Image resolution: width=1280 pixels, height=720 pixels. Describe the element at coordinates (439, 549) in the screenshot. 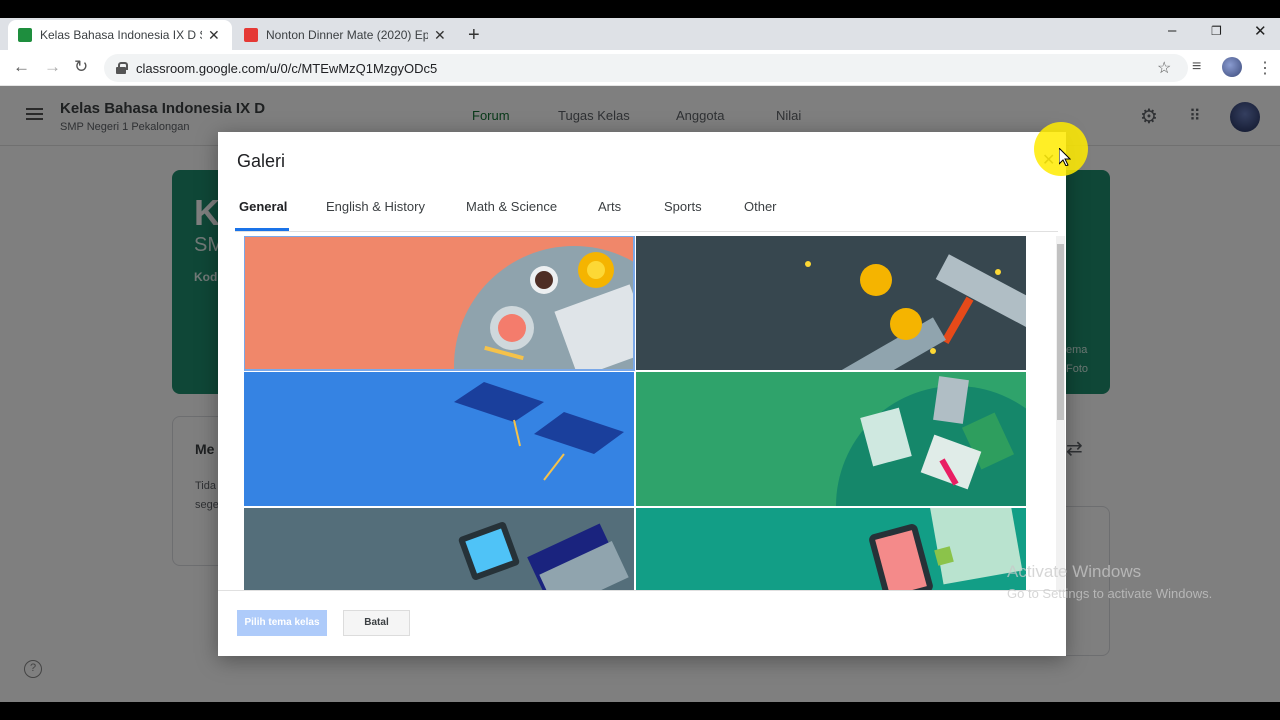

I see `theme-tile-tablet-laptop` at that location.